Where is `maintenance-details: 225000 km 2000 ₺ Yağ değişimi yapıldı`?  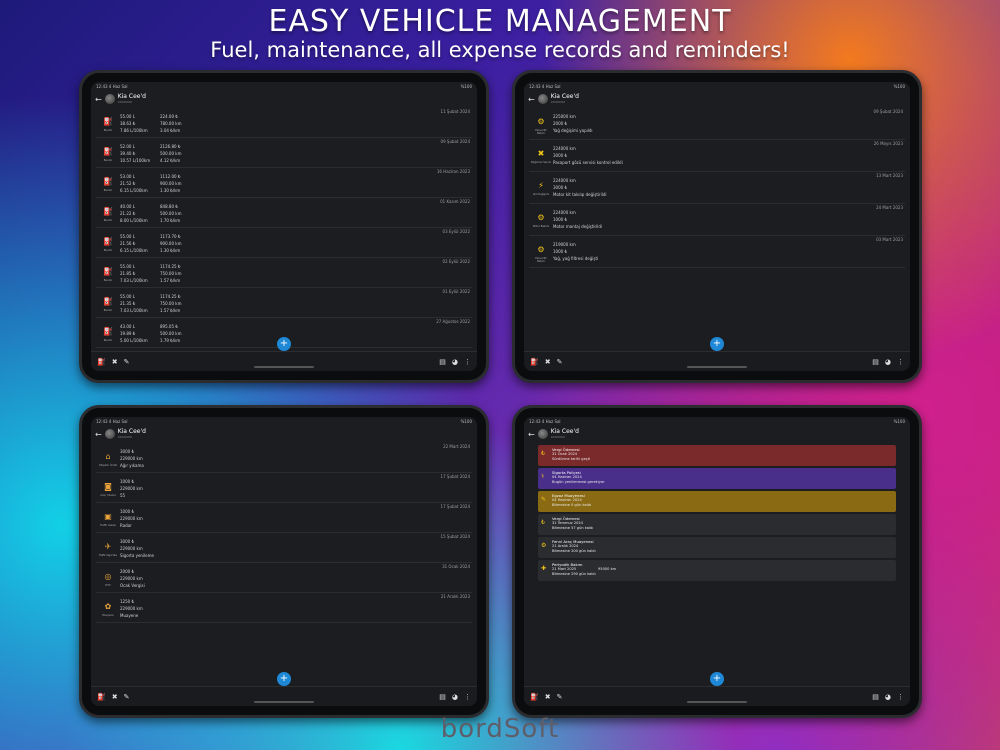 maintenance-details: 225000 km 2000 ₺ Yağ değişimi yapıldı is located at coordinates (573, 123).